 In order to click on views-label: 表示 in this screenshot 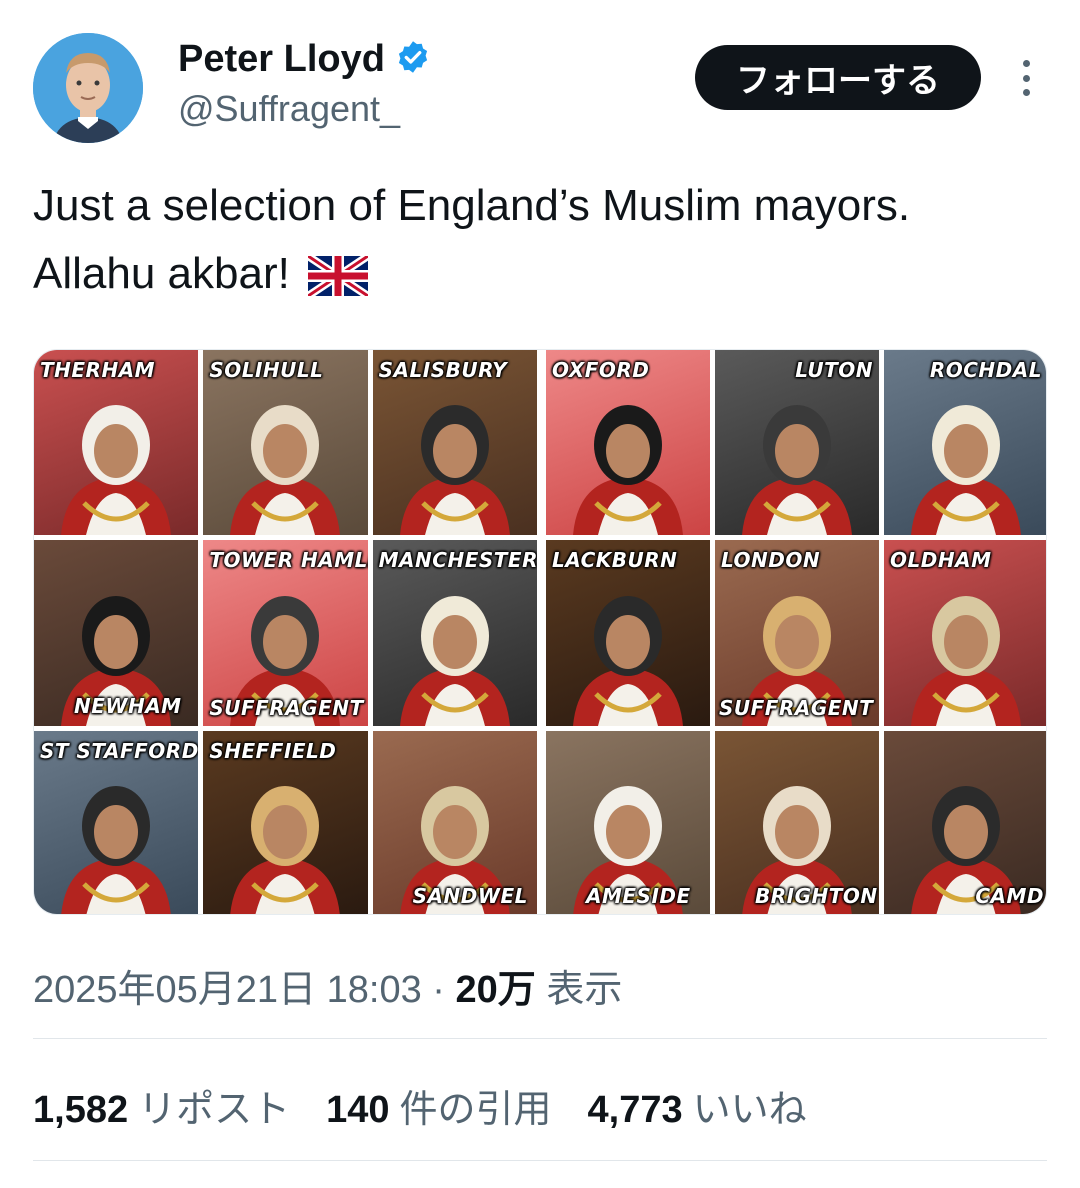, I will do `click(584, 990)`.